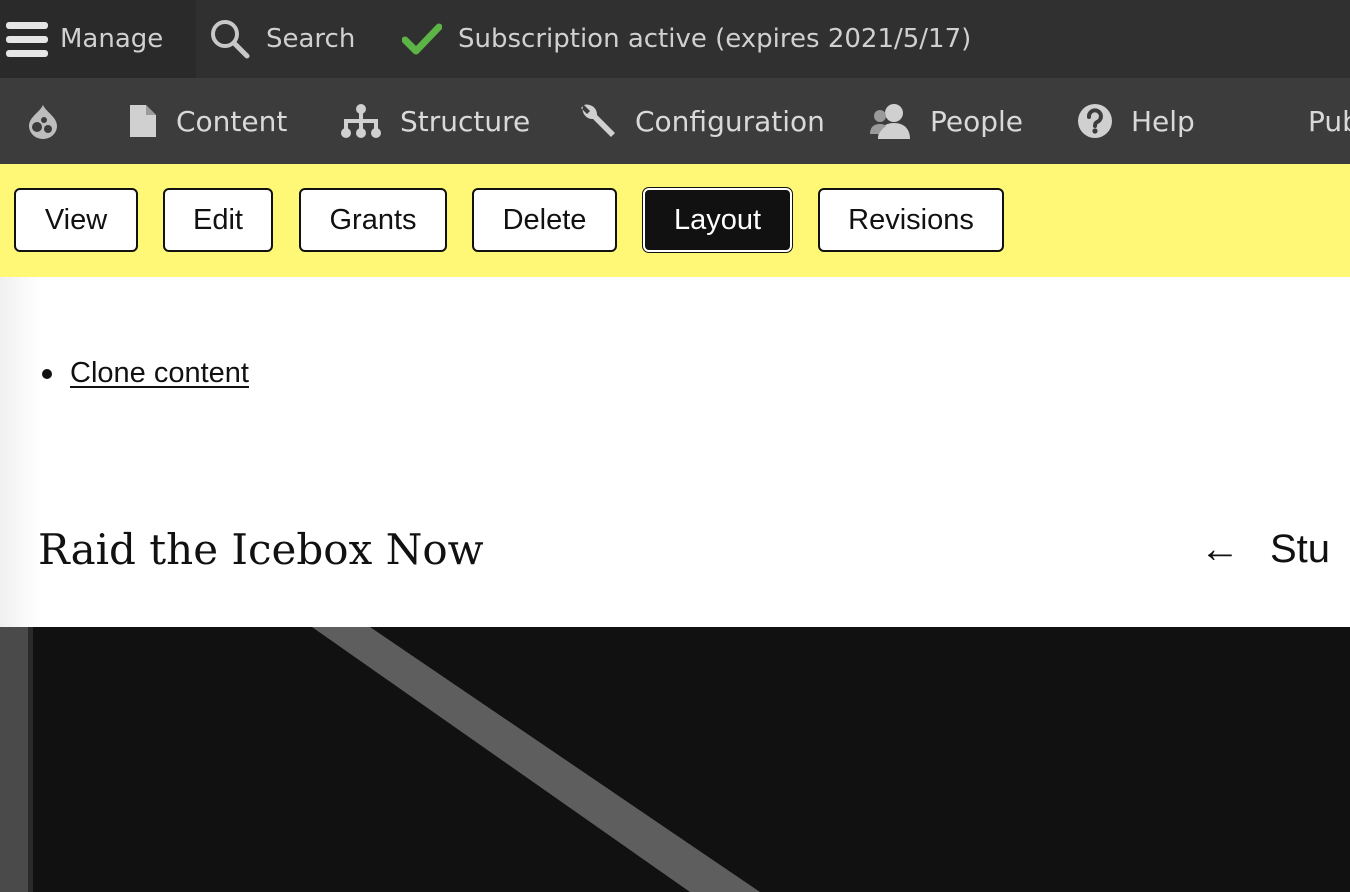 The width and height of the screenshot is (1350, 892). Describe the element at coordinates (1163, 121) in the screenshot. I see `nav-help-label: Help` at that location.